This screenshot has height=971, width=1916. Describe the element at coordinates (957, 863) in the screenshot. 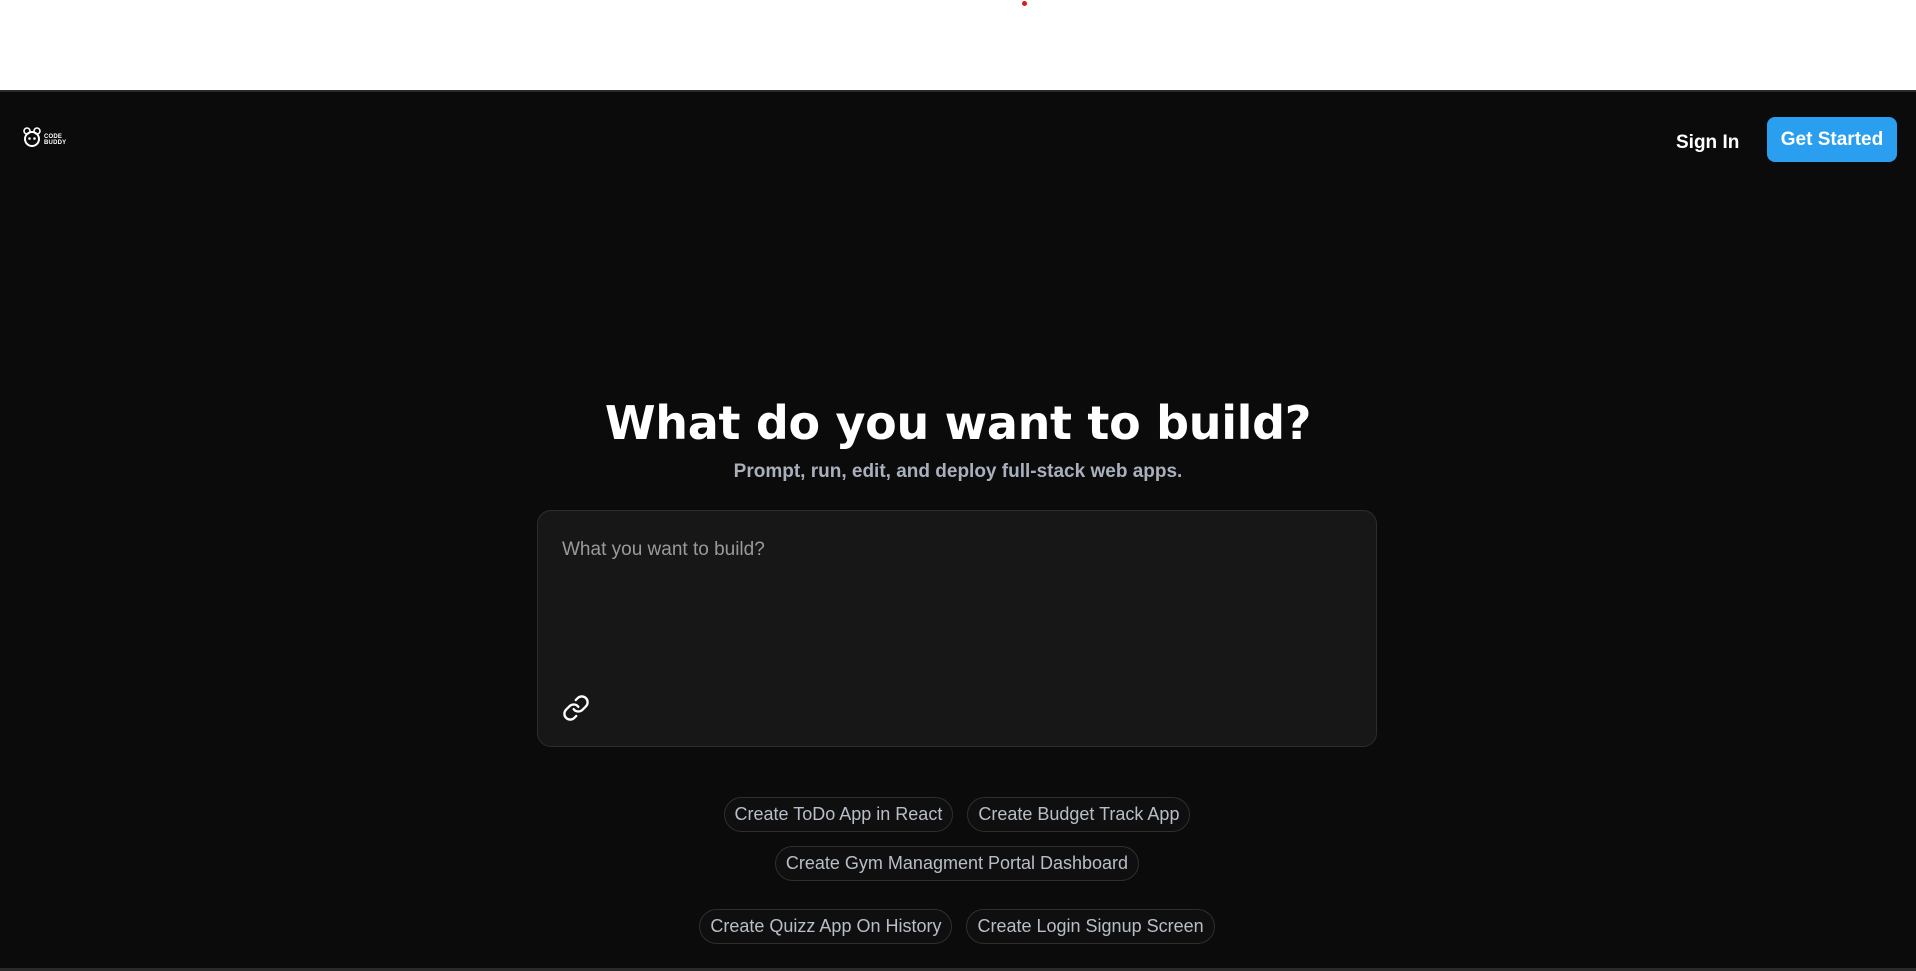

I see `suggestion-chip-gym: Create Gym Managment Portal Dashboard` at that location.